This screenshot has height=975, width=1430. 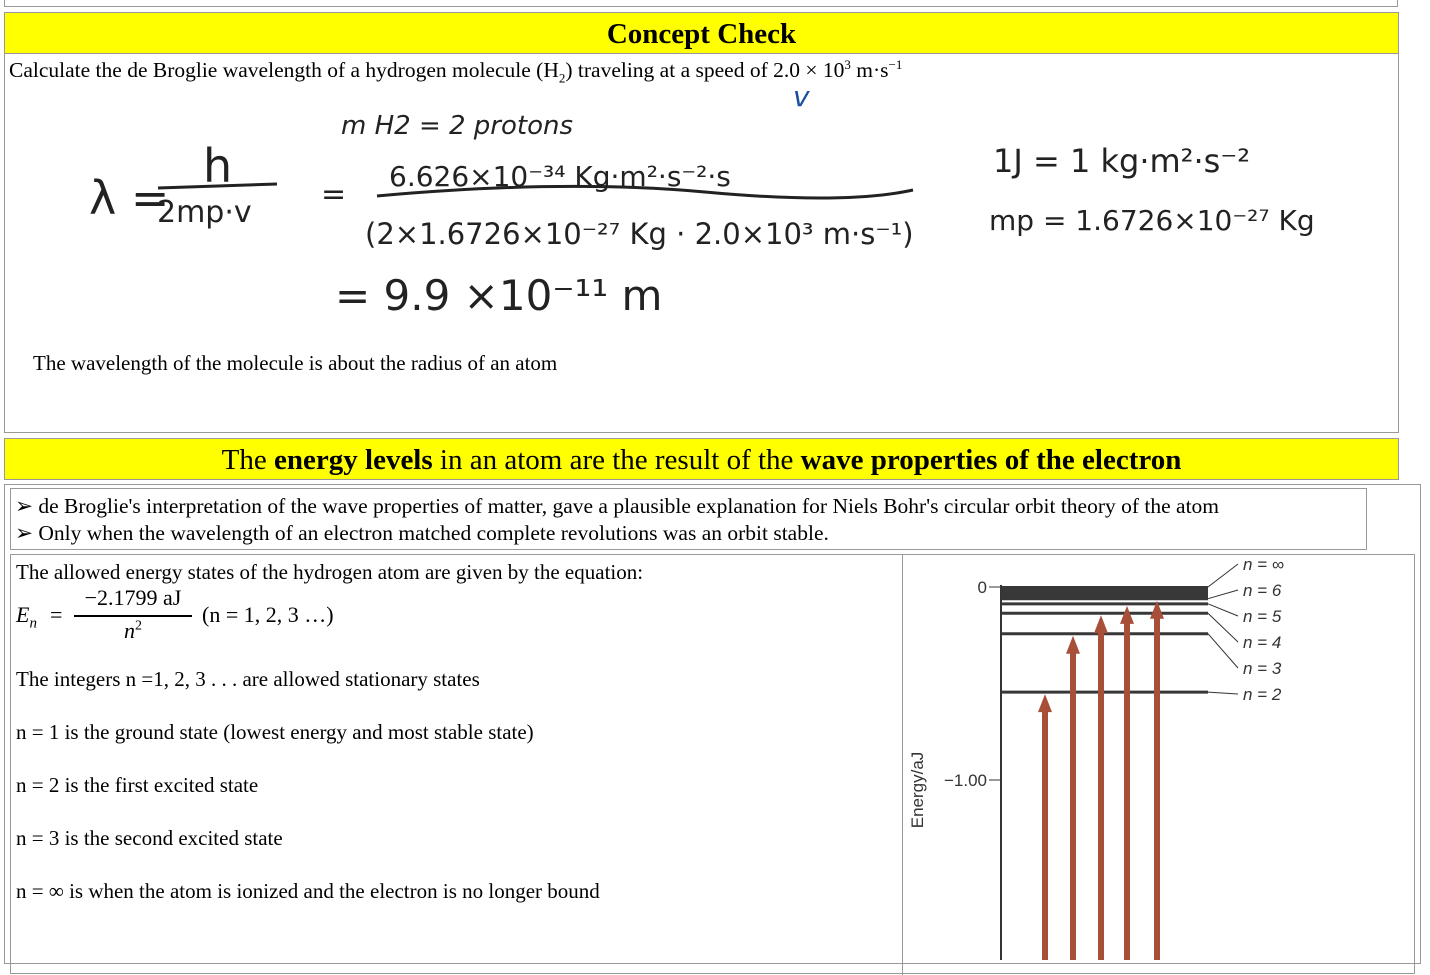 What do you see at coordinates (1262, 616) in the screenshot?
I see `level-label: n = 5` at bounding box center [1262, 616].